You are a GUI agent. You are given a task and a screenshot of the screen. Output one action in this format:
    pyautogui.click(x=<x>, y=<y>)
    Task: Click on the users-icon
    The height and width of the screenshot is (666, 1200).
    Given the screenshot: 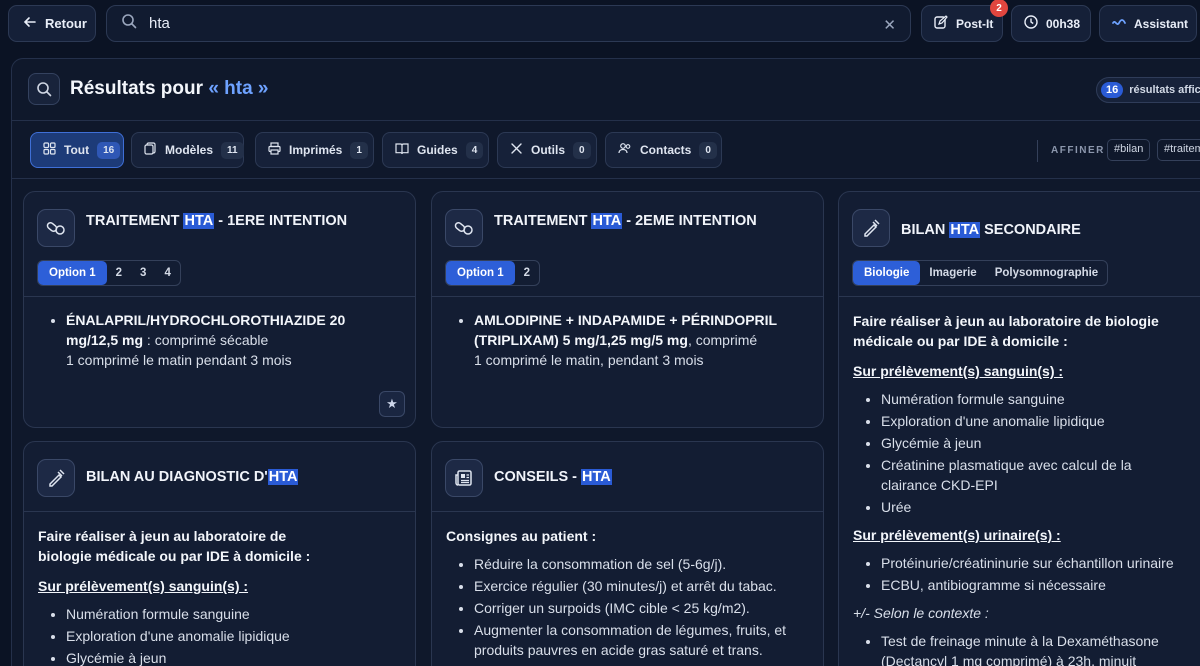 What is the action you would take?
    pyautogui.click(x=625, y=150)
    